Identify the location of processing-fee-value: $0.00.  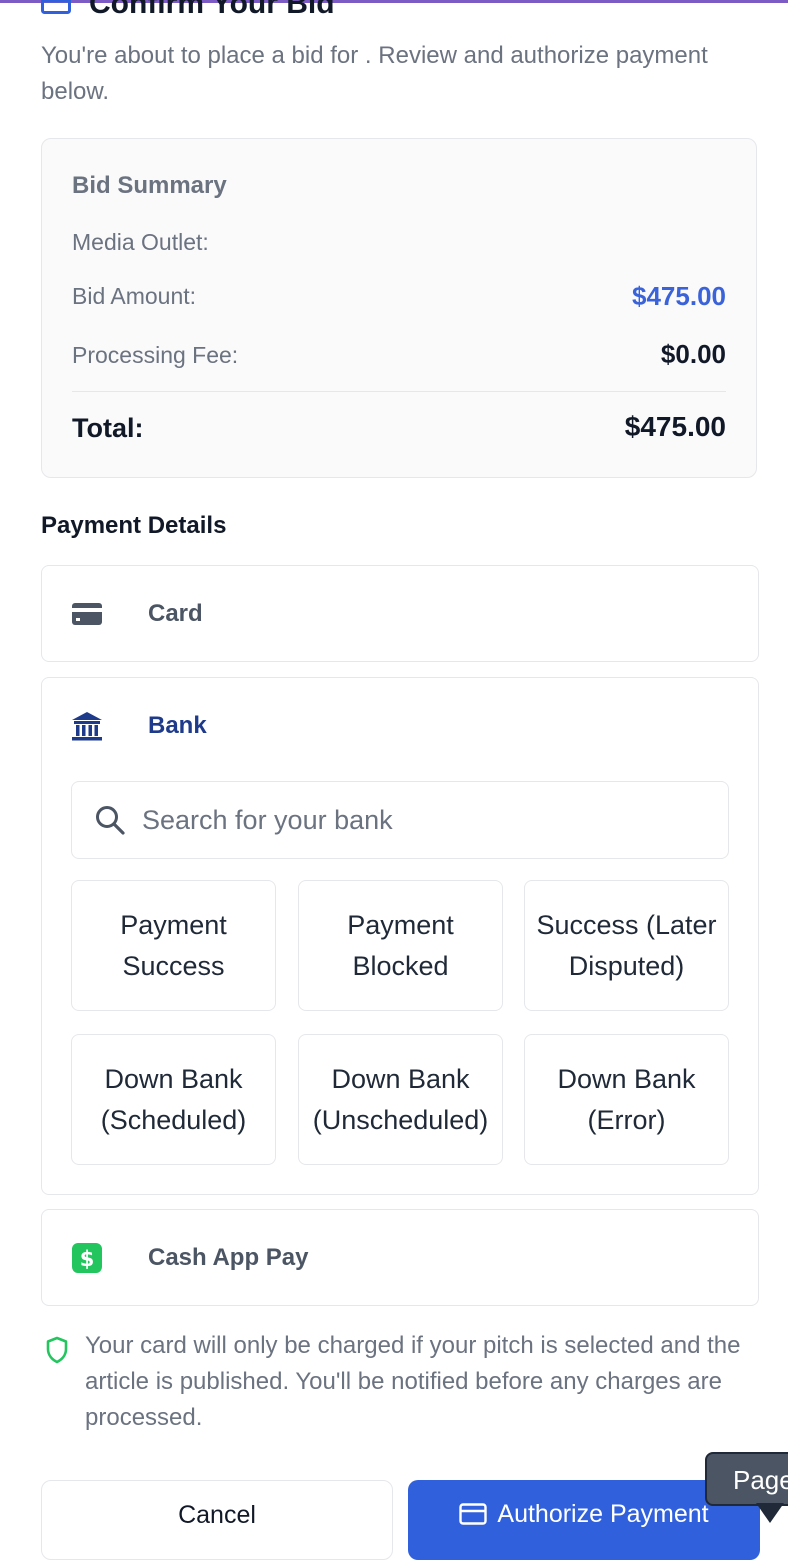
(693, 354).